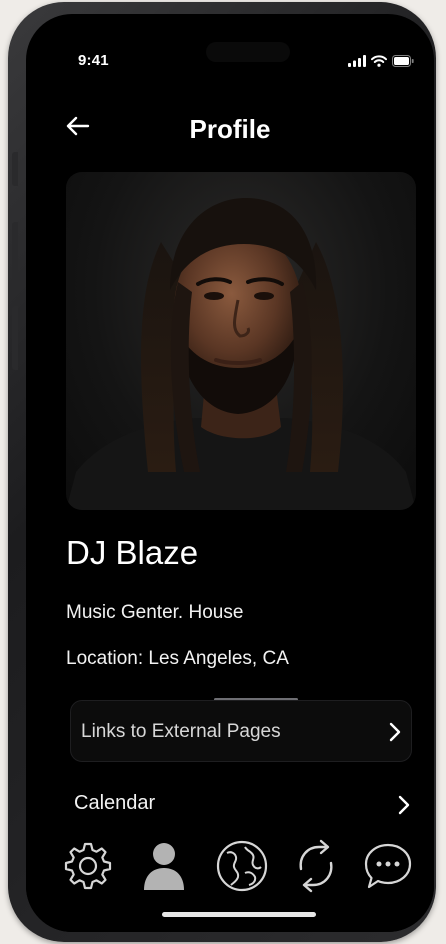 The width and height of the screenshot is (446, 944). What do you see at coordinates (248, 52) in the screenshot?
I see `dynamic-island` at bounding box center [248, 52].